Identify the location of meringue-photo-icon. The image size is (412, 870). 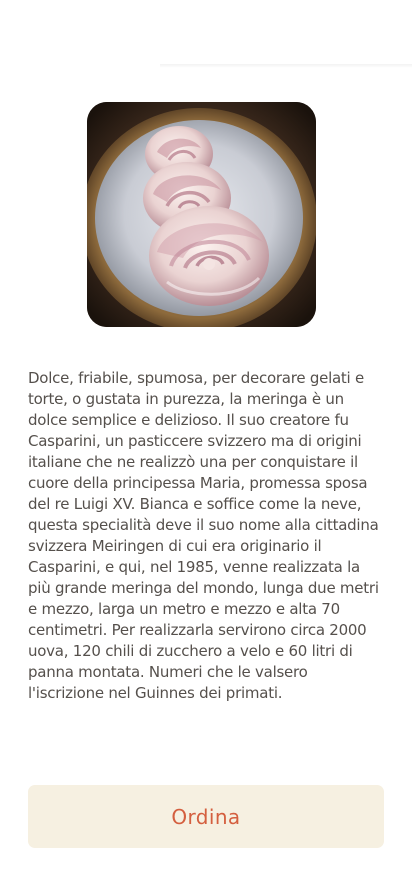
(201, 214).